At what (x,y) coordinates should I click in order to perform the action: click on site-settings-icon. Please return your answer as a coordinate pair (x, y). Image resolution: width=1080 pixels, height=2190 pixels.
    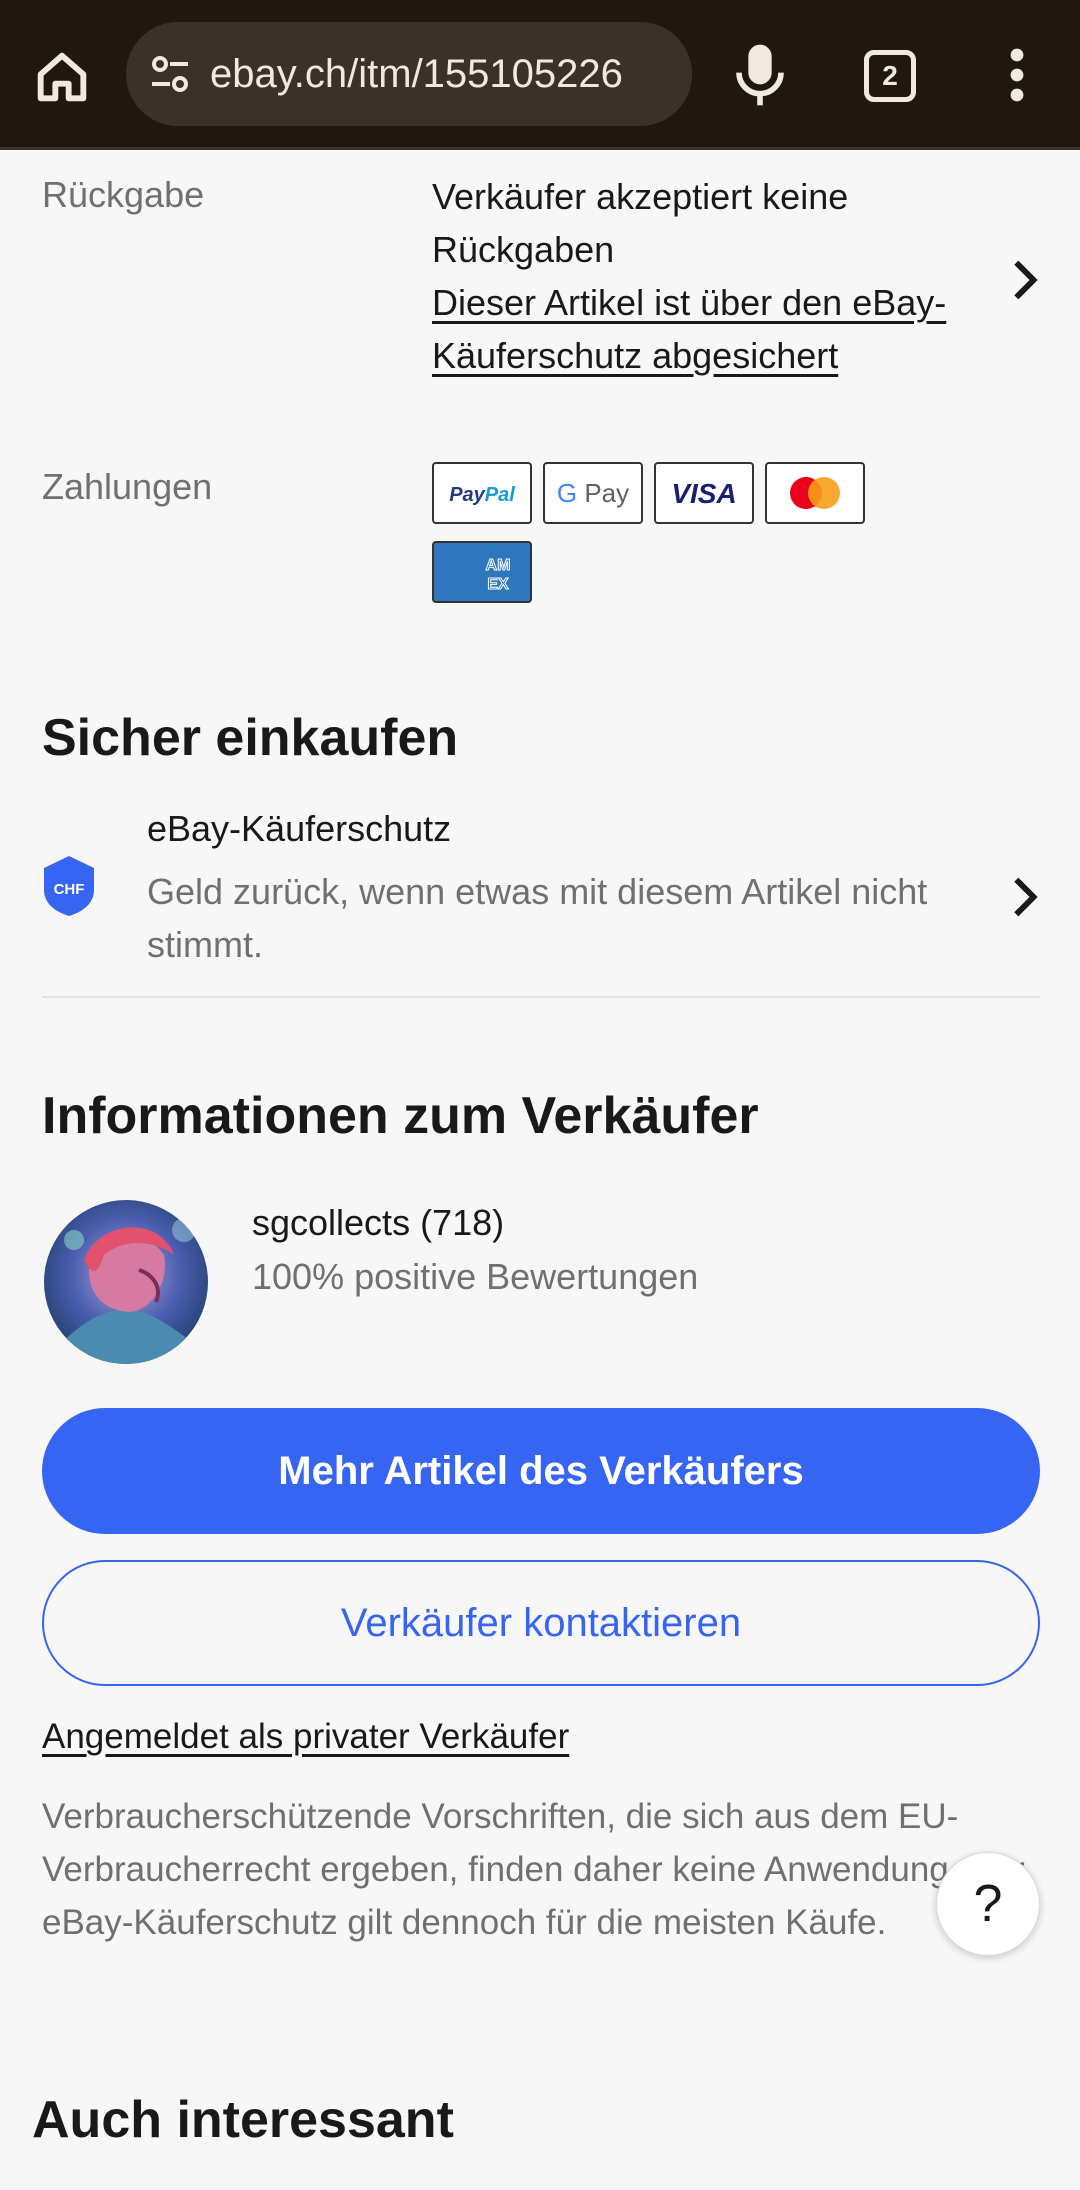
    Looking at the image, I should click on (170, 74).